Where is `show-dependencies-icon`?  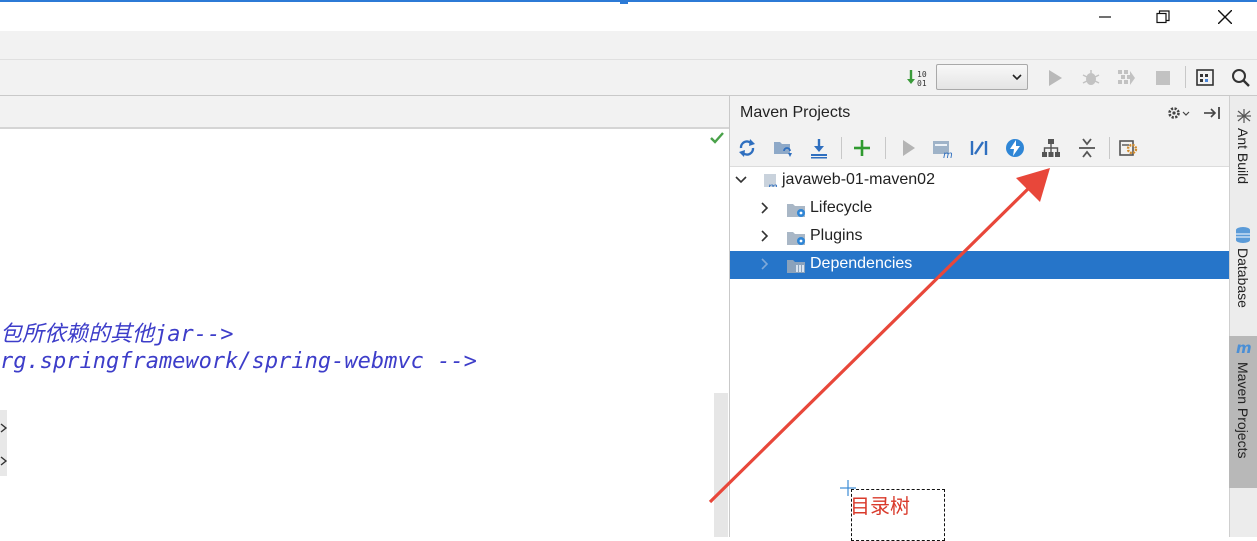
show-dependencies-icon is located at coordinates (1051, 148).